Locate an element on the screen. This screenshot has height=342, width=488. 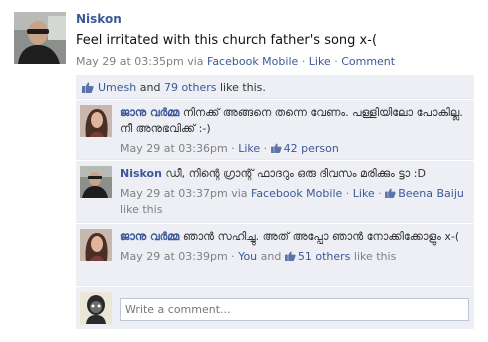
comment-meta: May 29 at 03:36pm · Like · 42 person is located at coordinates (229, 148).